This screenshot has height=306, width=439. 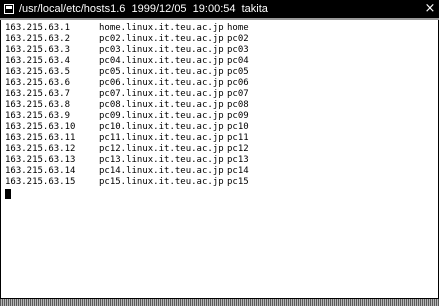 I want to click on host-ip: 163.215.63.1, so click(x=38, y=28).